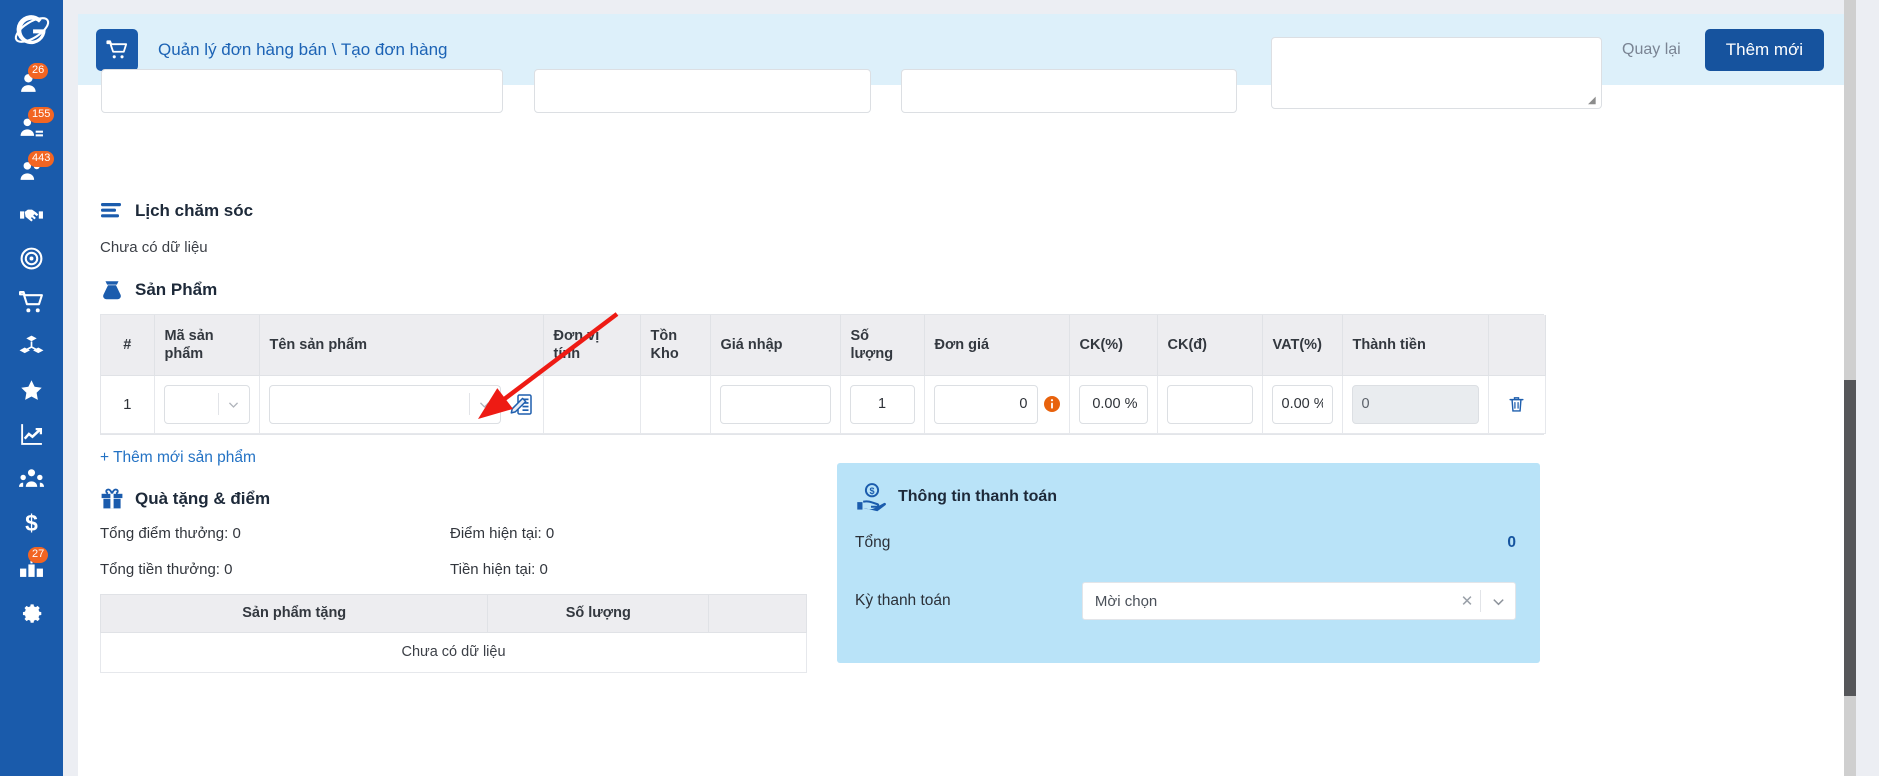  Describe the element at coordinates (882, 345) in the screenshot. I see `col-quantity: Số lượng` at that location.